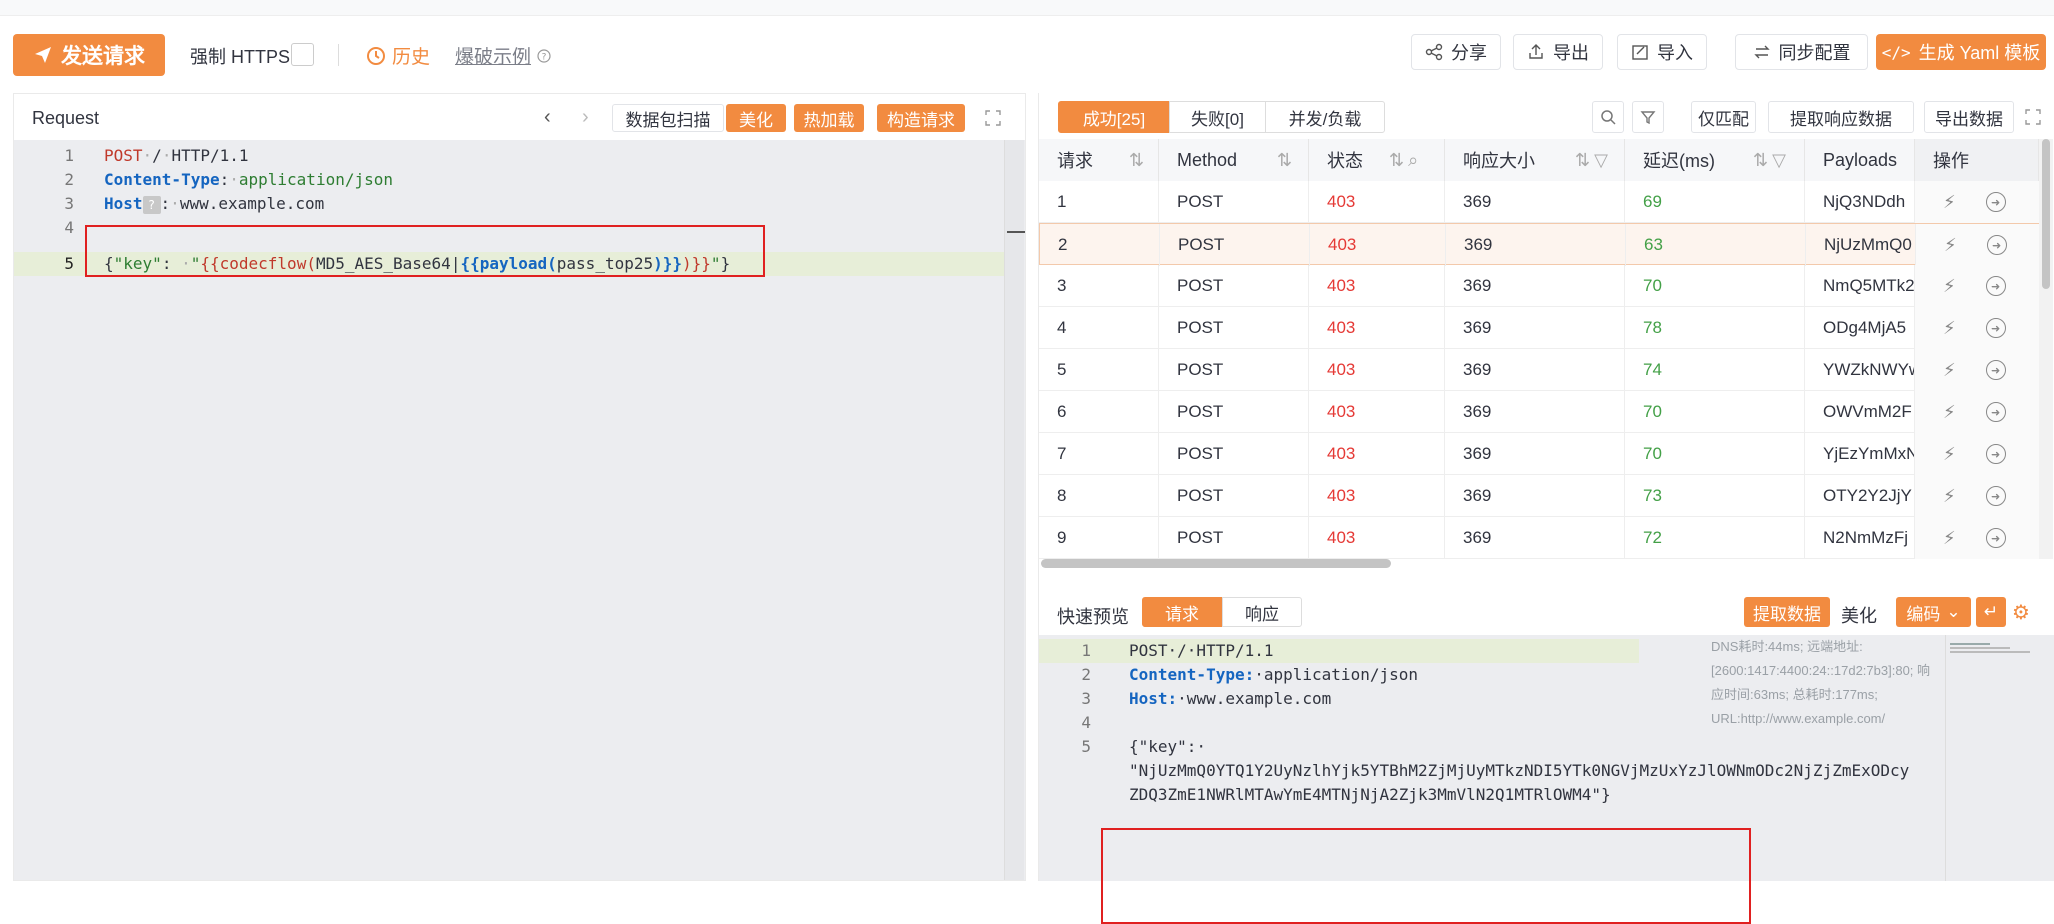 The width and height of the screenshot is (2054, 924). I want to click on search-icon: ⌕, so click(1413, 160).